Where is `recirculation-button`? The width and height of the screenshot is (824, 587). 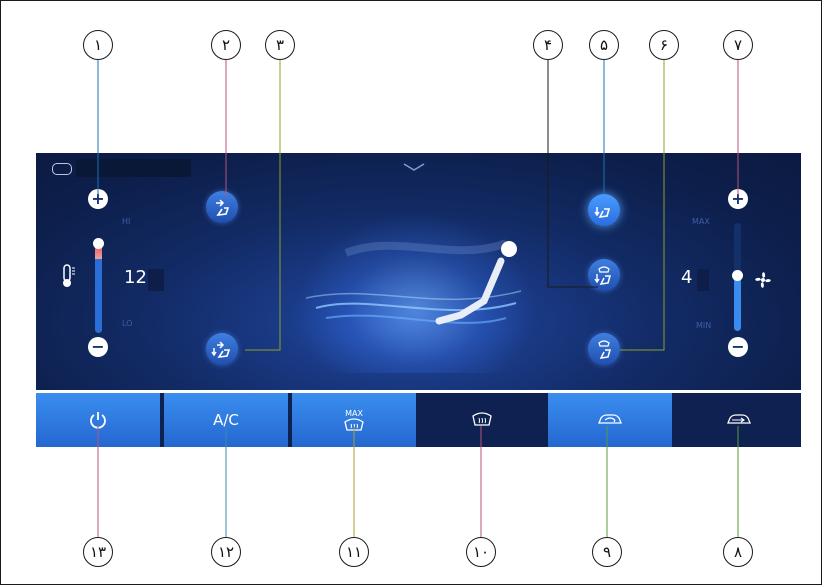 recirculation-button is located at coordinates (610, 420).